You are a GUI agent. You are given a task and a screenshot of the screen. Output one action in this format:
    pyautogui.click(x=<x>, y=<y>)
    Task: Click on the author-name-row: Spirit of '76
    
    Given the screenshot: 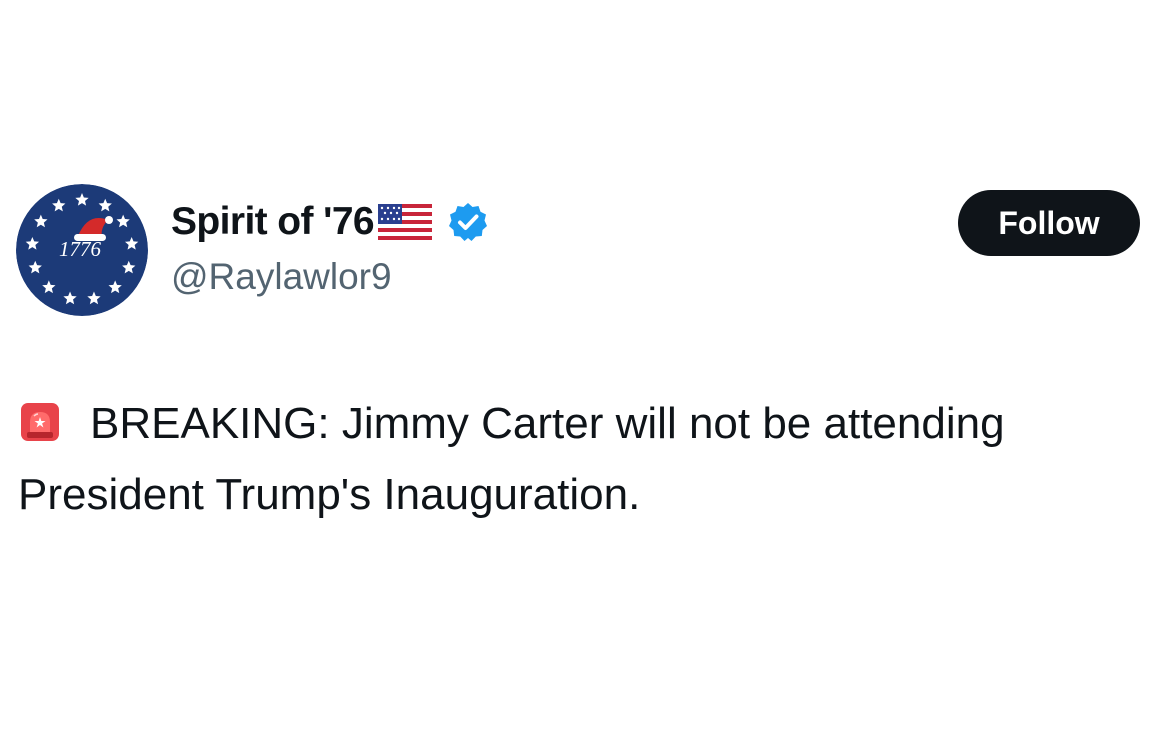 What is the action you would take?
    pyautogui.click(x=330, y=222)
    